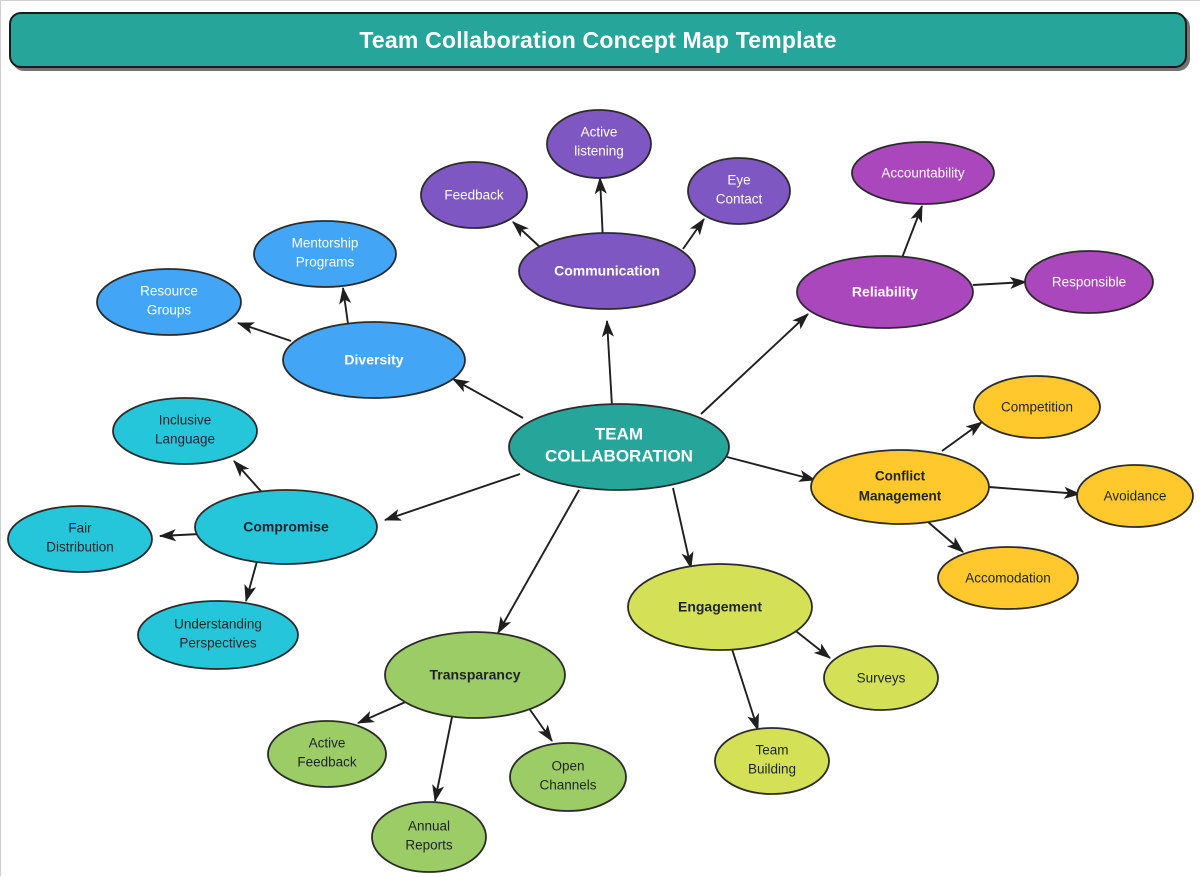 The width and height of the screenshot is (1200, 877). I want to click on edge-conflict-to-competition, so click(962, 436).